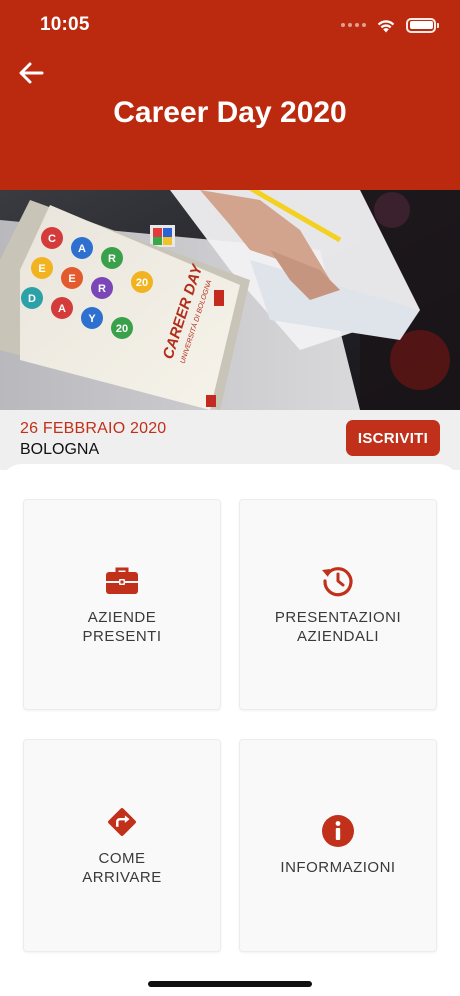  I want to click on tile-aziende-presenti: AZIENDE PRESENTI, so click(122, 604).